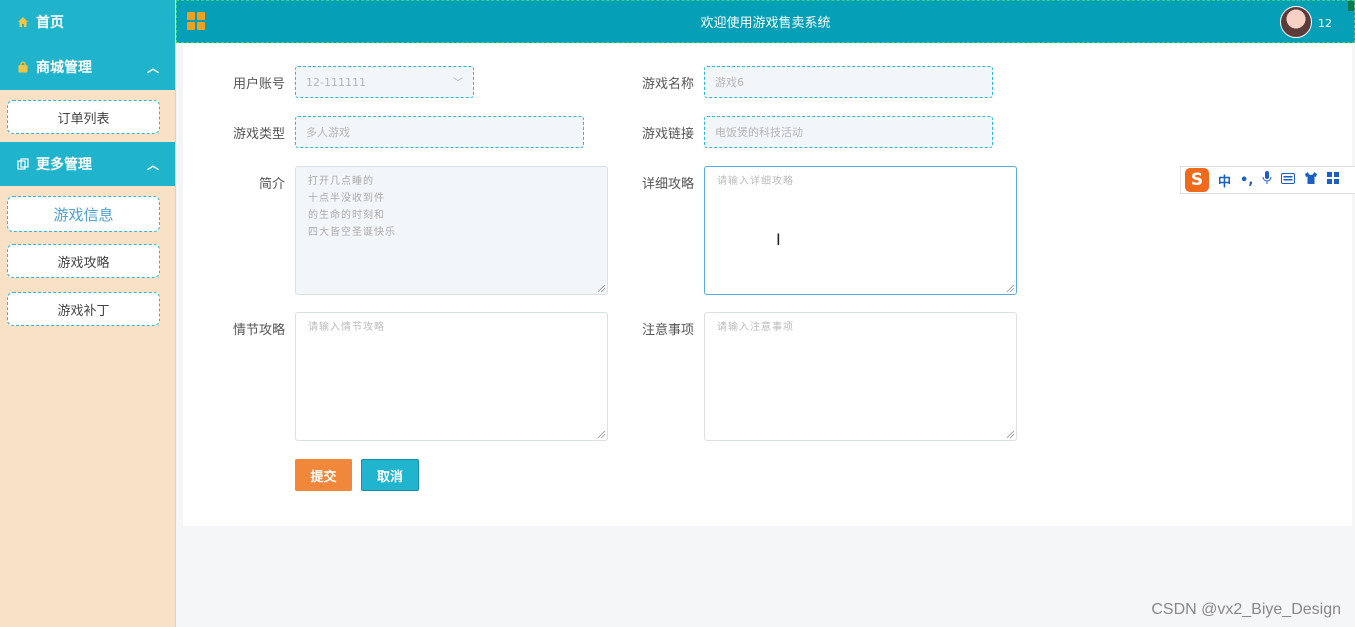  Describe the element at coordinates (667, 84) in the screenshot. I see `game-name-label: 游戏名称` at that location.